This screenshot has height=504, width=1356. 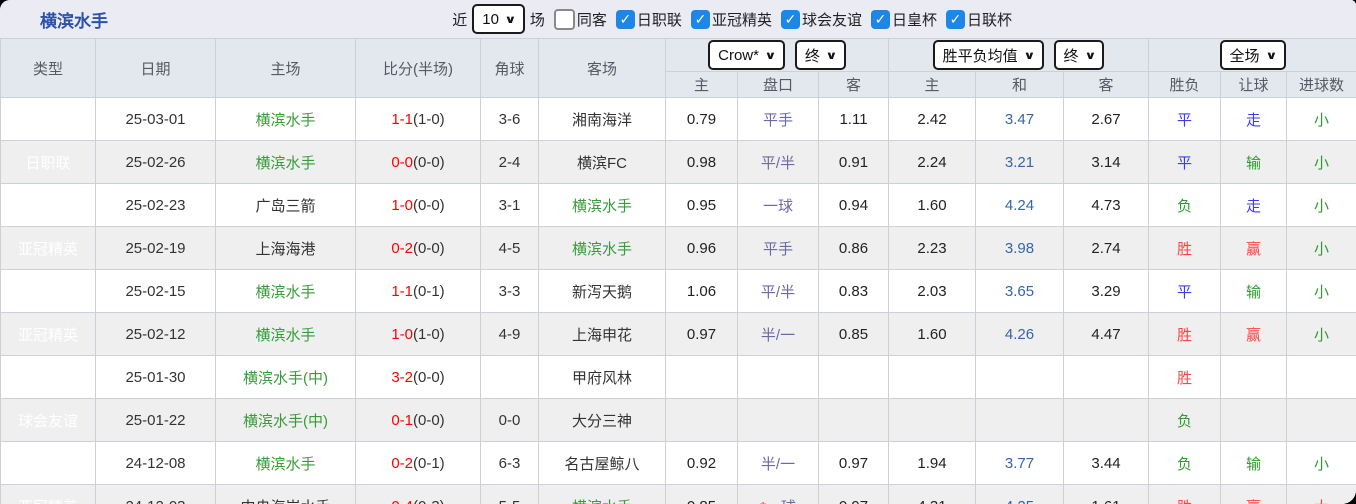 I want to click on subcol-ah-away: 客, so click(x=853, y=84).